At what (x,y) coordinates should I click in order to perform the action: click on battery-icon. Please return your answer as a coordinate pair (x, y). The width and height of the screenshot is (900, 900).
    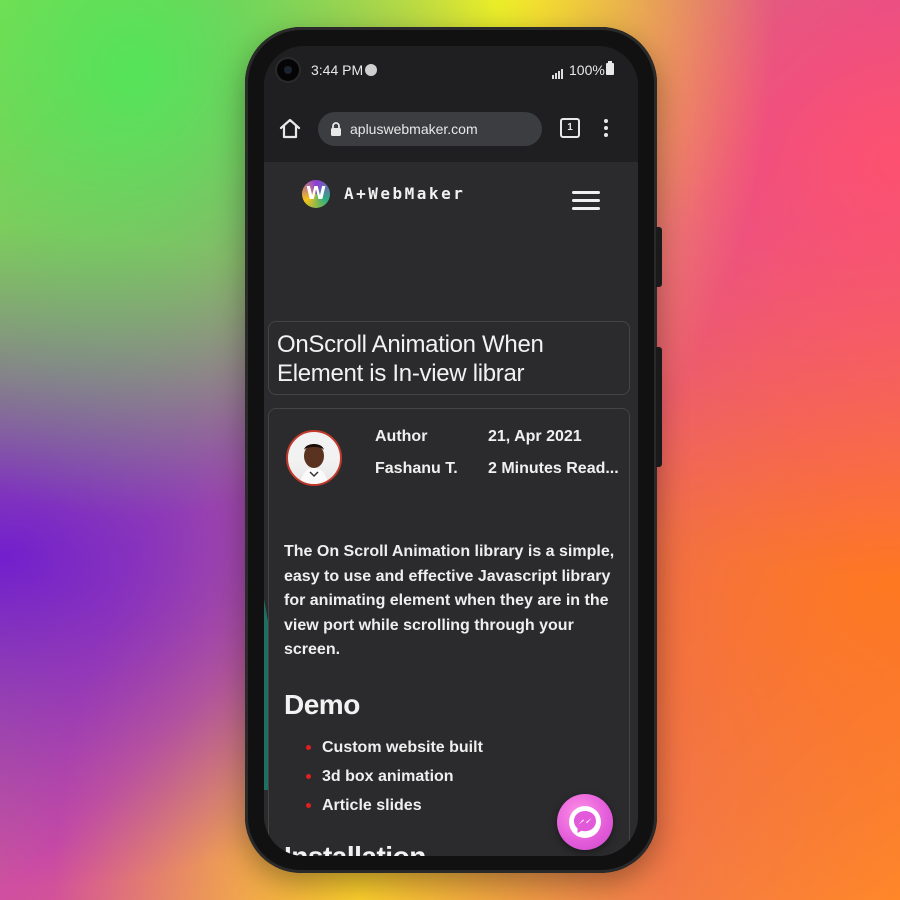
    Looking at the image, I should click on (610, 68).